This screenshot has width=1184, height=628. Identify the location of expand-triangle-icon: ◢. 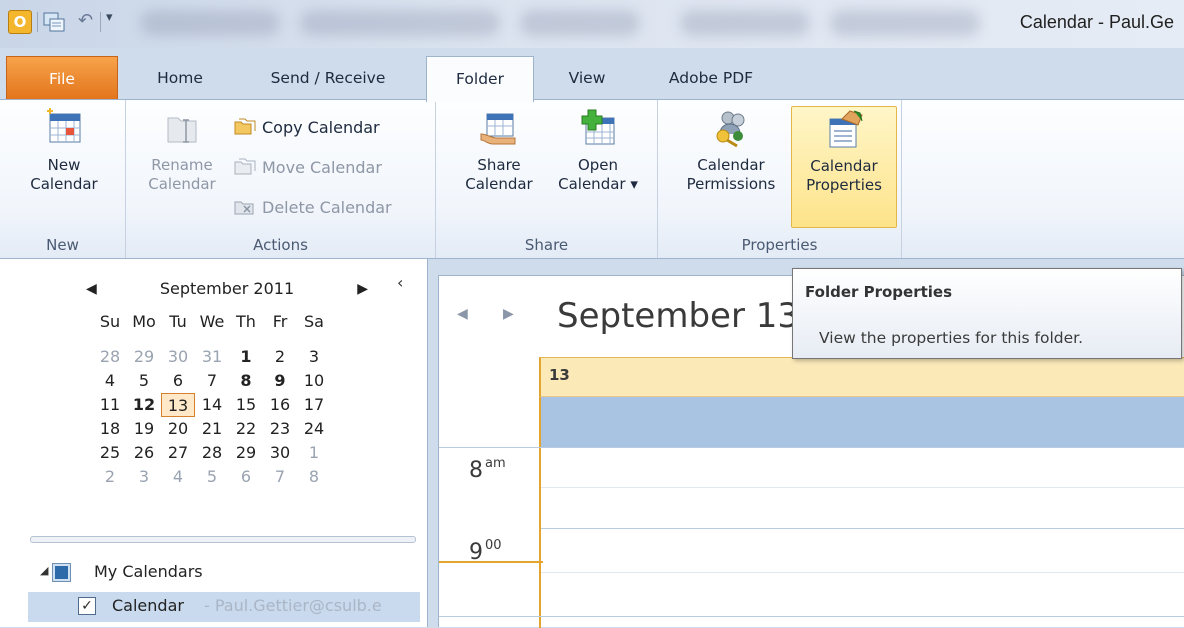
(44, 570).